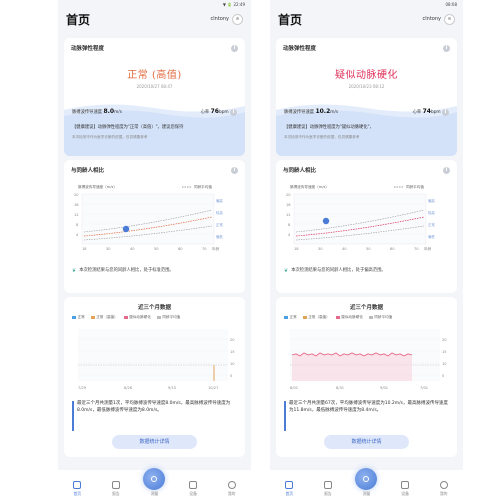 The height and width of the screenshot is (500, 495). I want to click on disclaimer-note: 本次检测不作为医学诊断的依据，仅供健康参考, so click(110, 137).